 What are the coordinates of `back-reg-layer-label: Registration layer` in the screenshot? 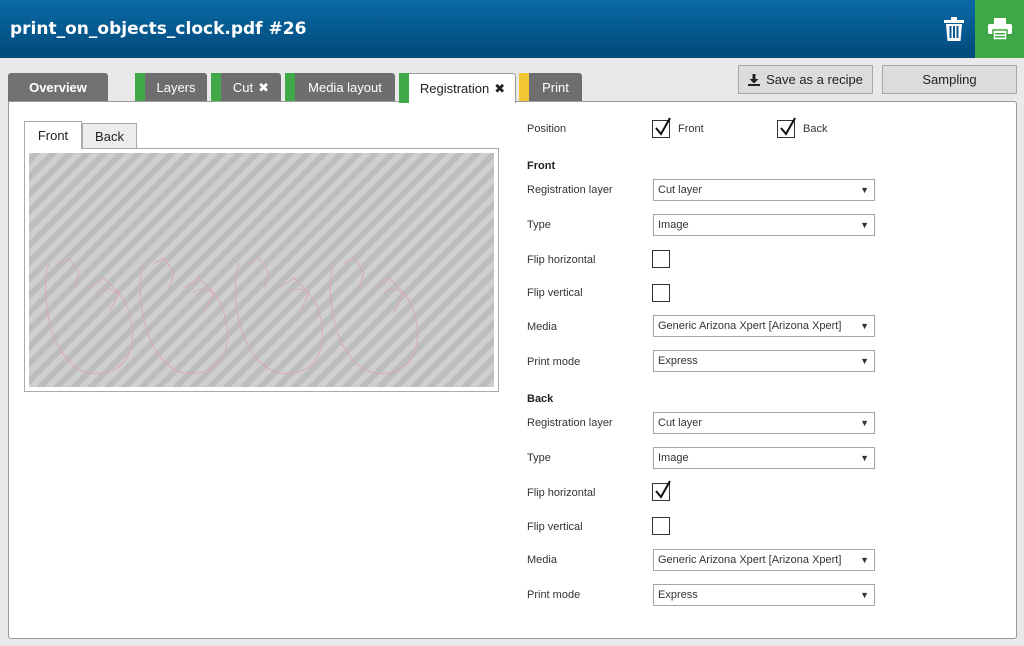 It's located at (570, 423).